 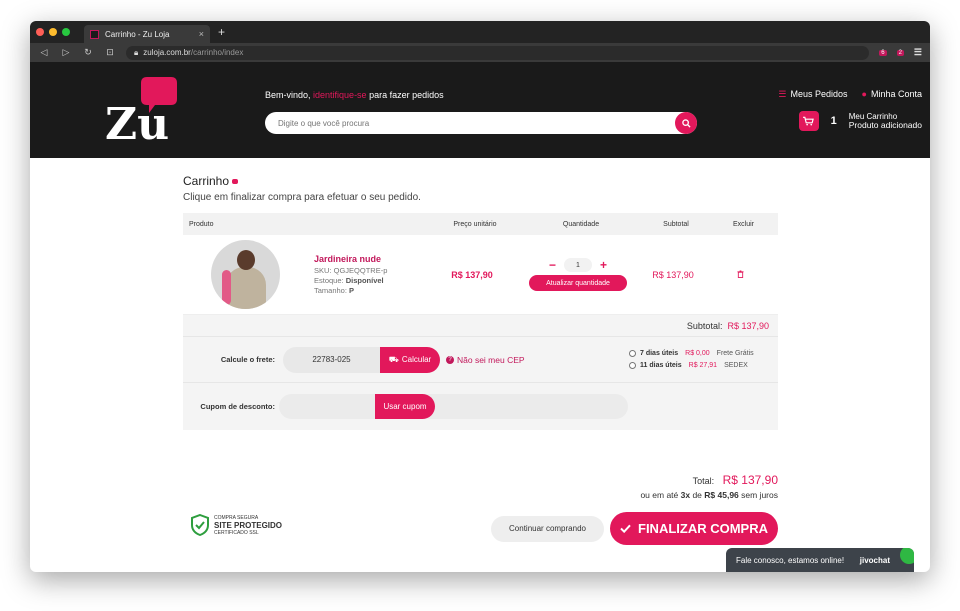 I want to click on new-tab-button: +, so click(x=221, y=32).